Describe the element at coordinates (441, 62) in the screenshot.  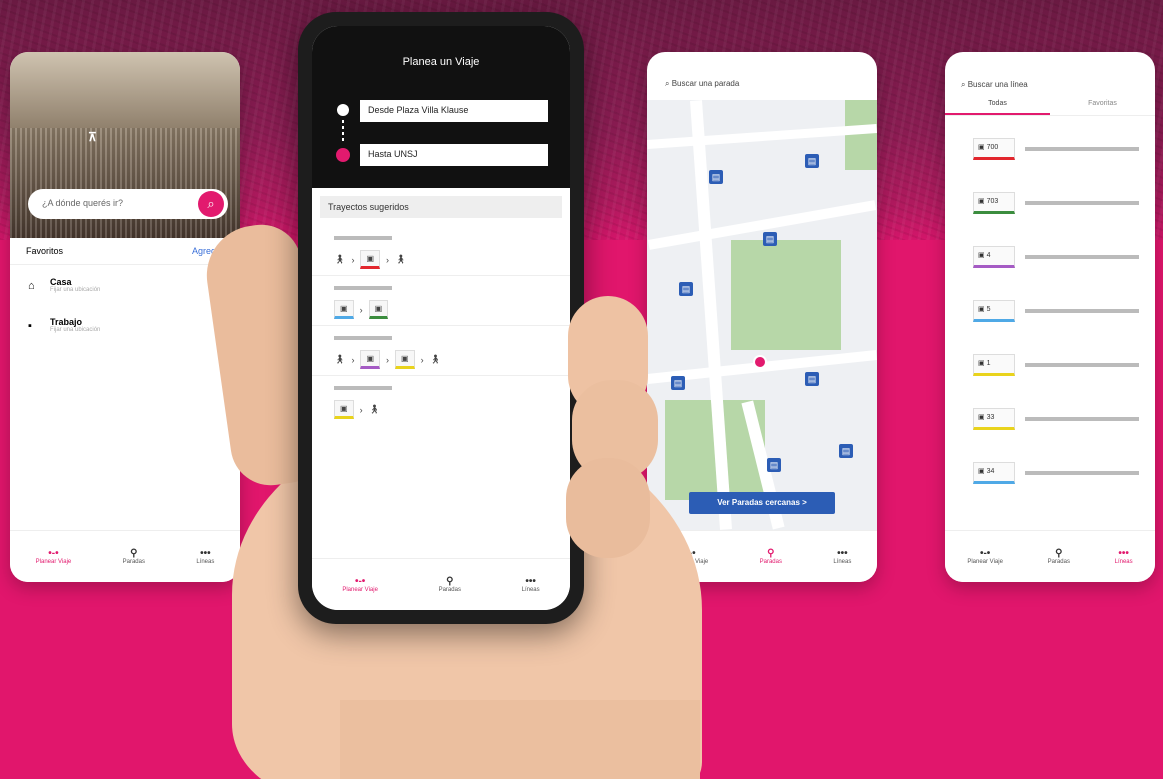
I see `plan-title: Planea un Viaje` at that location.